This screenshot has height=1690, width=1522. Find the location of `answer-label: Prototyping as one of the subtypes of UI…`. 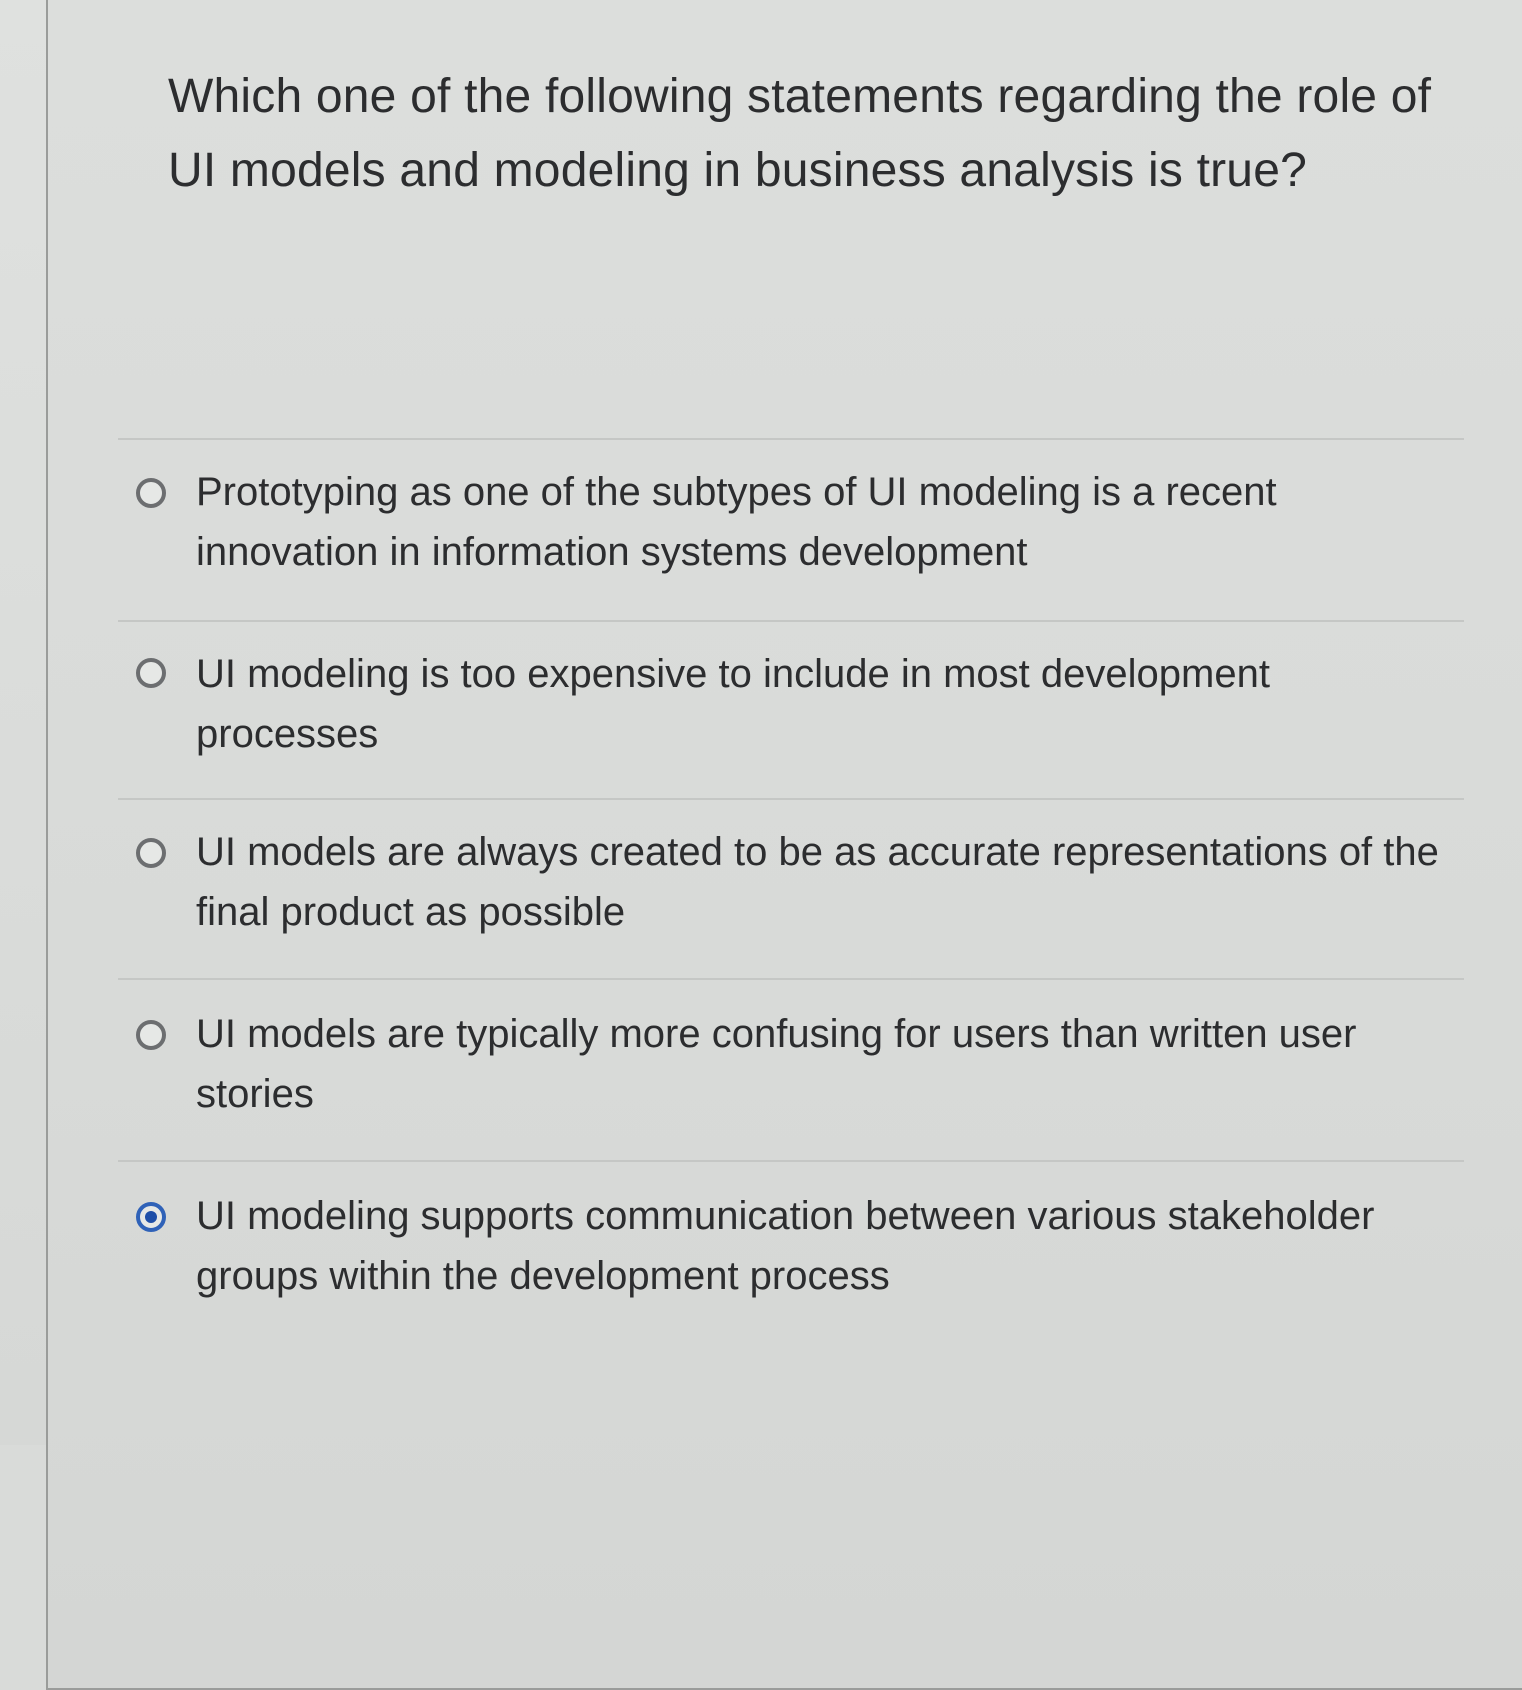

answer-label: Prototyping as one of the subtypes of UI… is located at coordinates (736, 522).